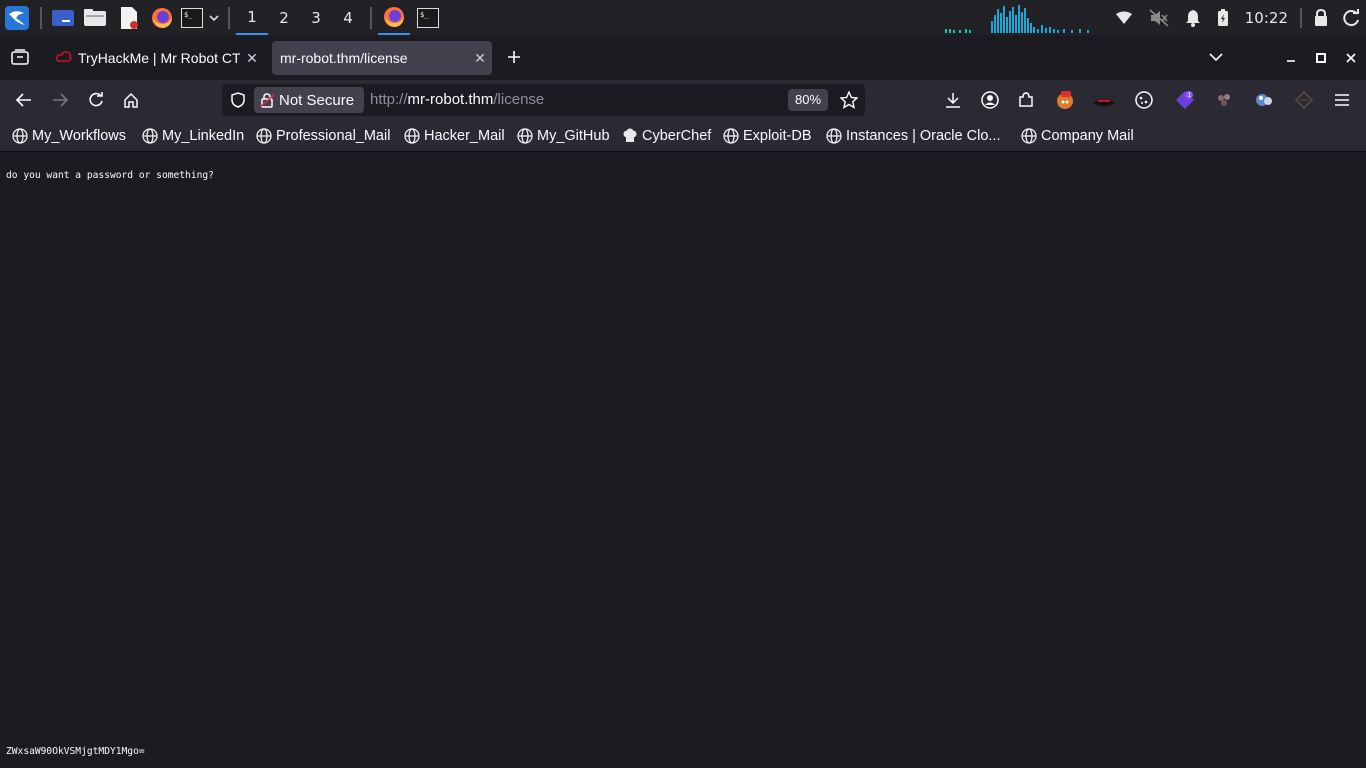 This screenshot has width=1366, height=768. What do you see at coordinates (519, 99) in the screenshot?
I see `url-path: /license` at bounding box center [519, 99].